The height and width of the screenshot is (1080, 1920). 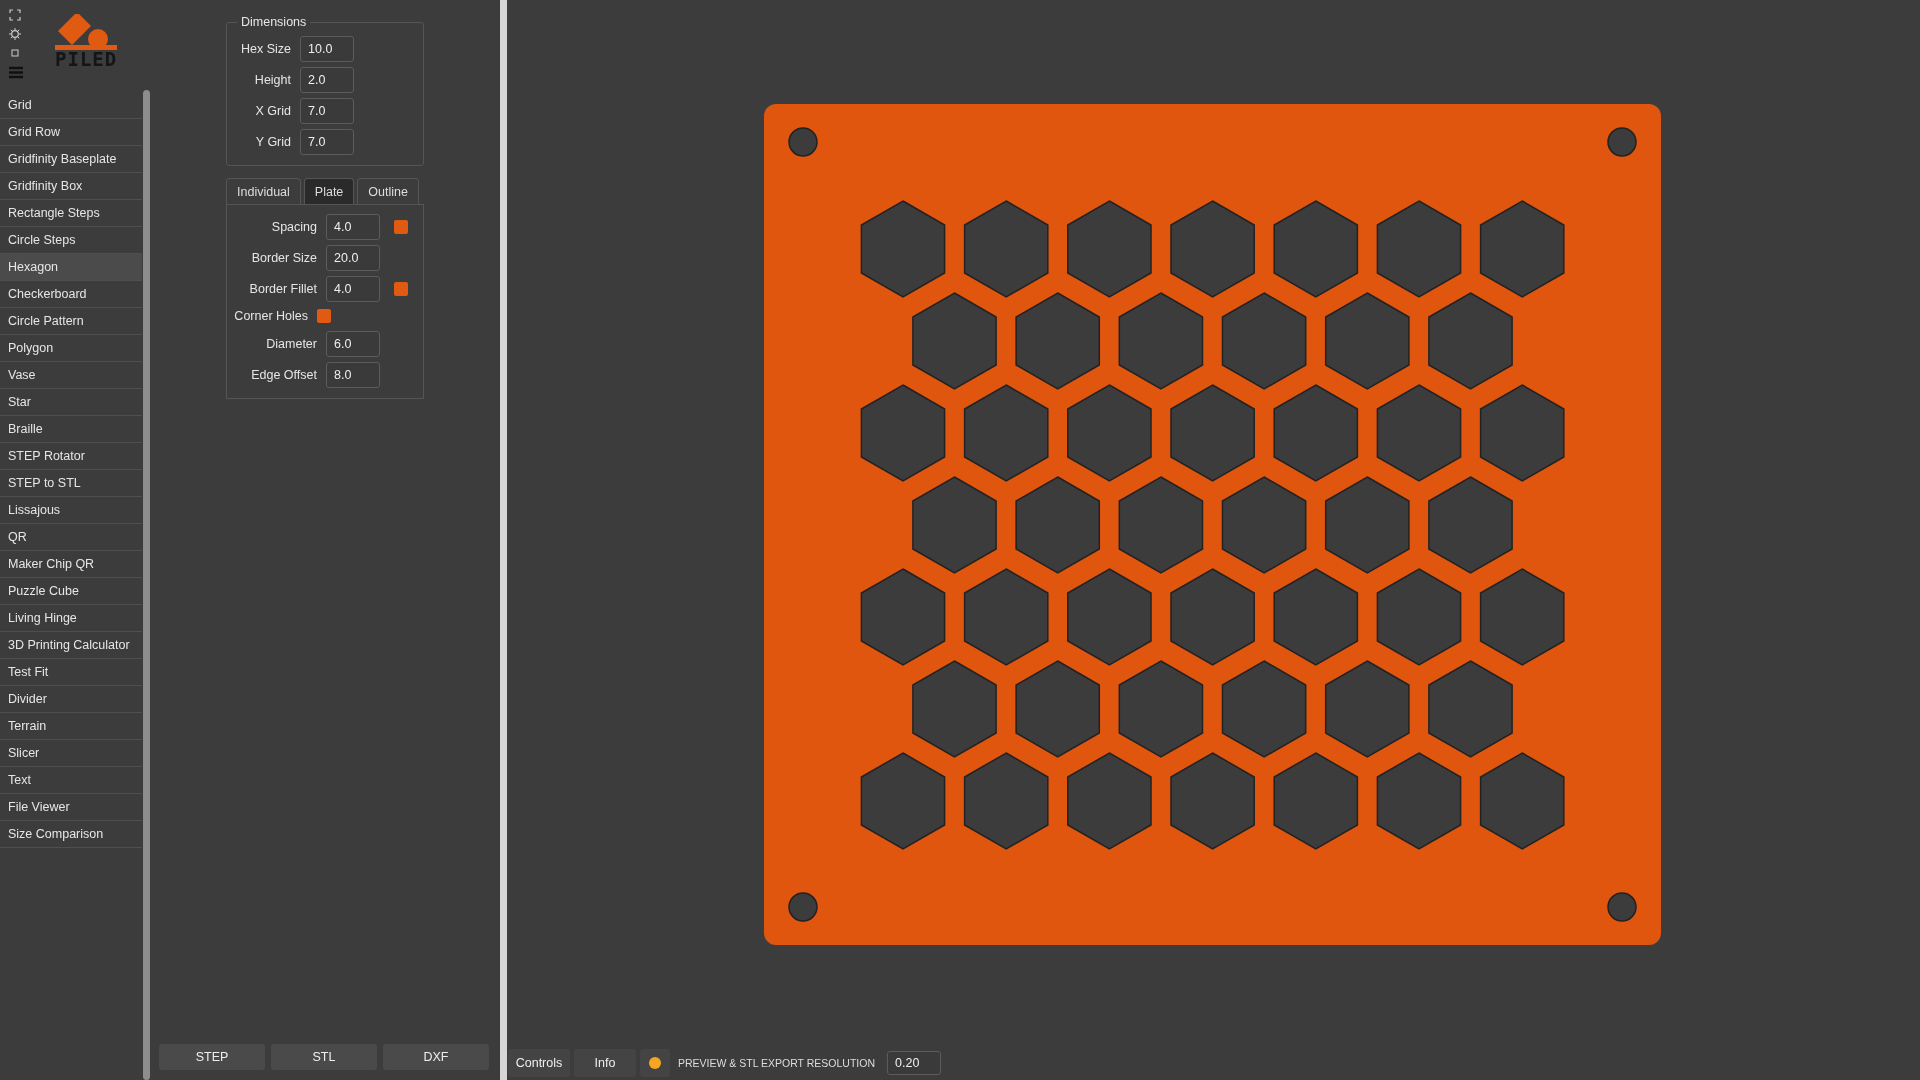 I want to click on square-icon, so click(x=15, y=53).